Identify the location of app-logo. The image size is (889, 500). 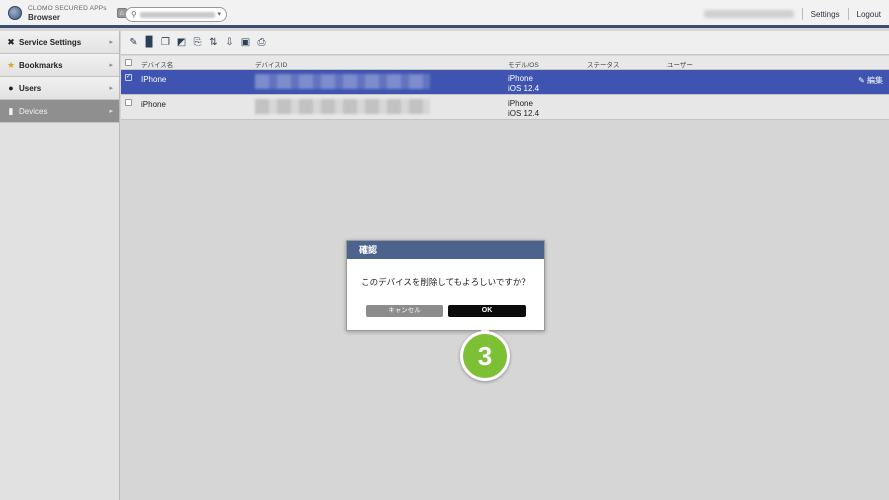
(15, 12).